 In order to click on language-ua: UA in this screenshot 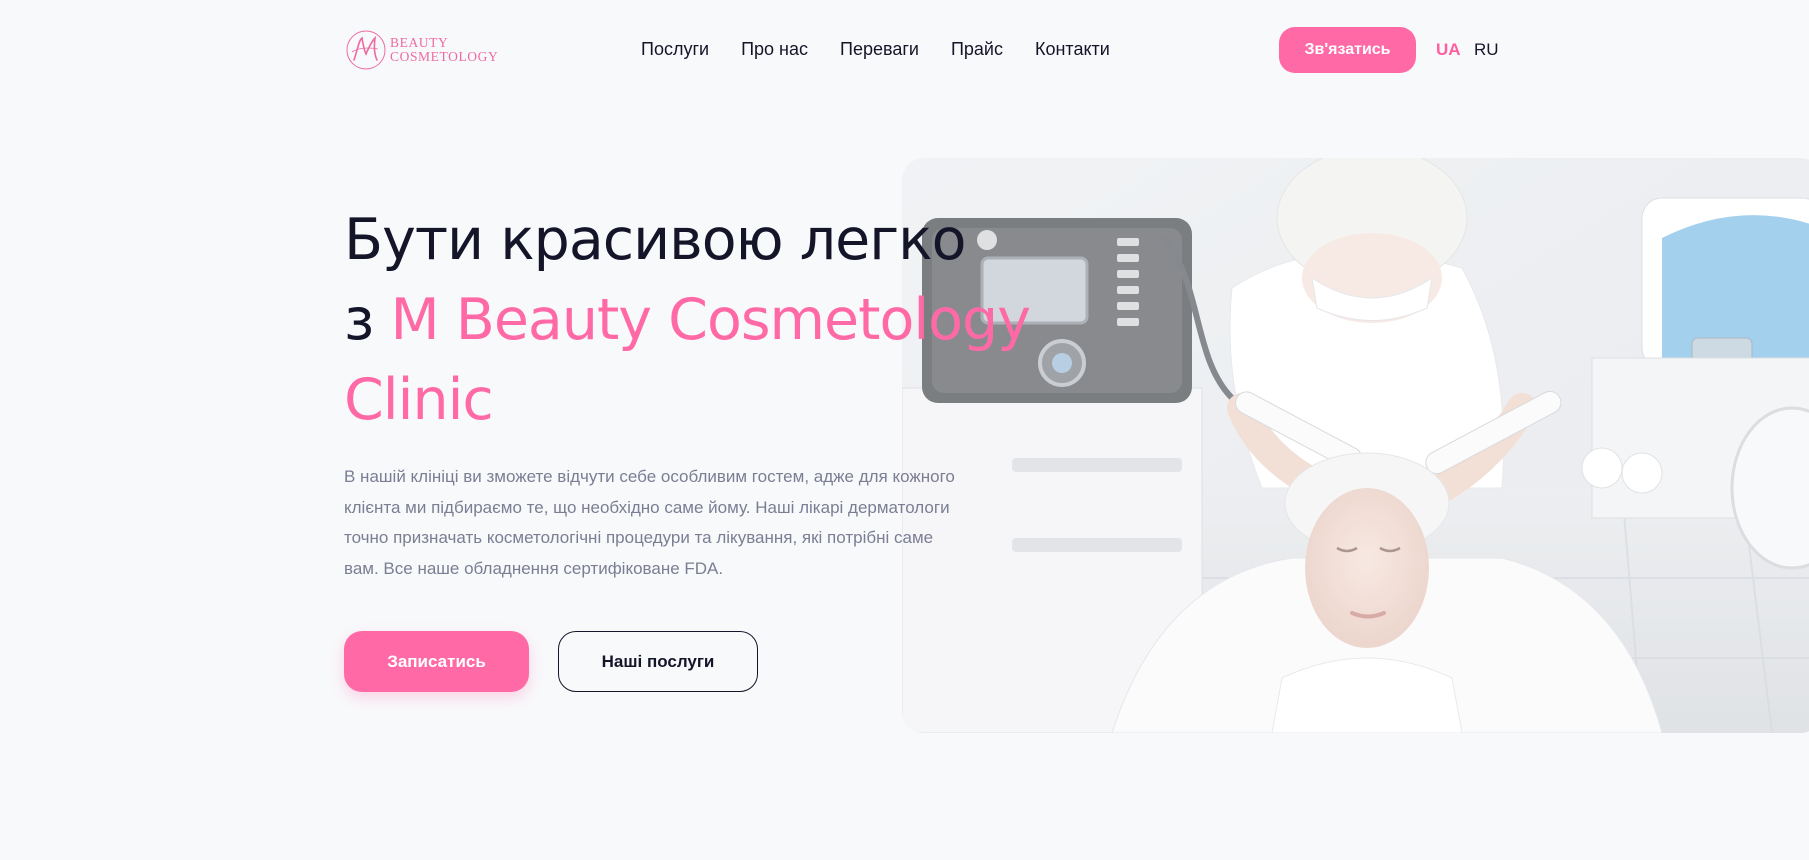, I will do `click(1448, 50)`.